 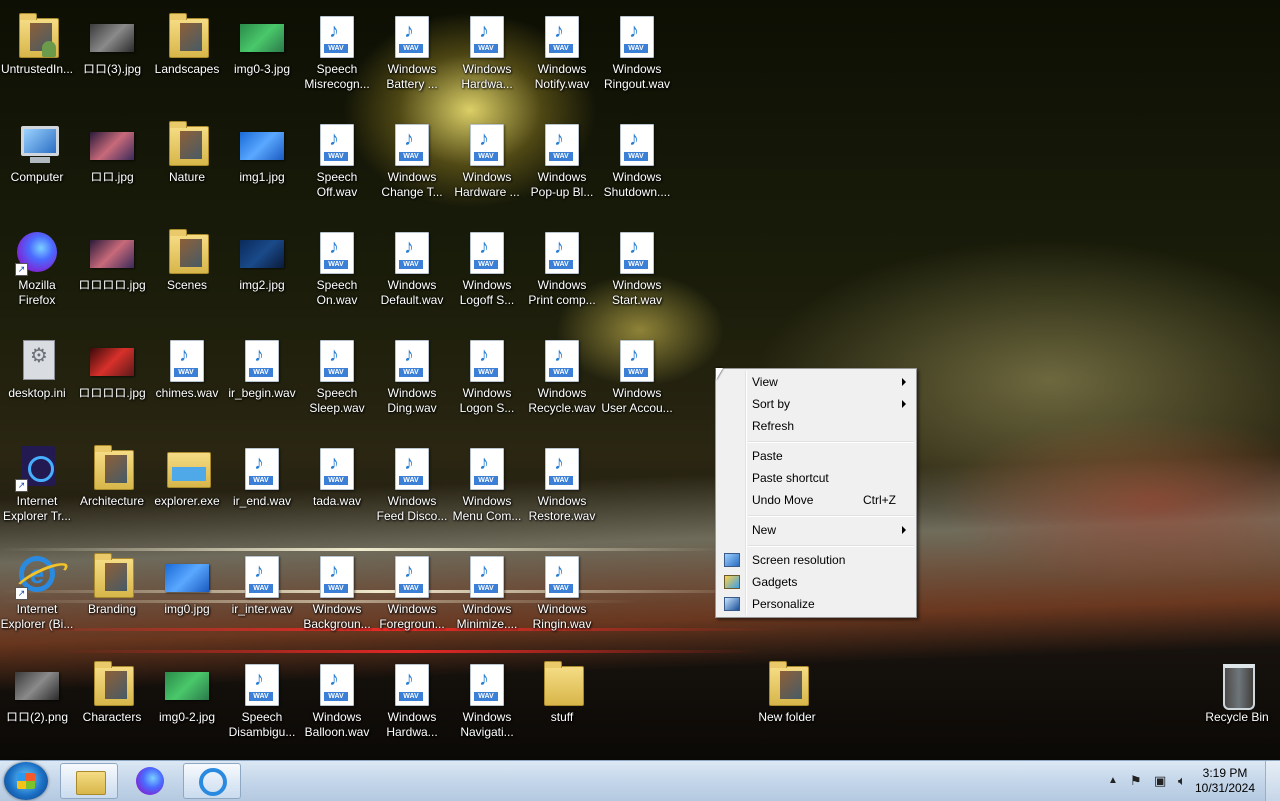 I want to click on desktop-icon-label: Windows Ringin.wav, so click(x=562, y=616).